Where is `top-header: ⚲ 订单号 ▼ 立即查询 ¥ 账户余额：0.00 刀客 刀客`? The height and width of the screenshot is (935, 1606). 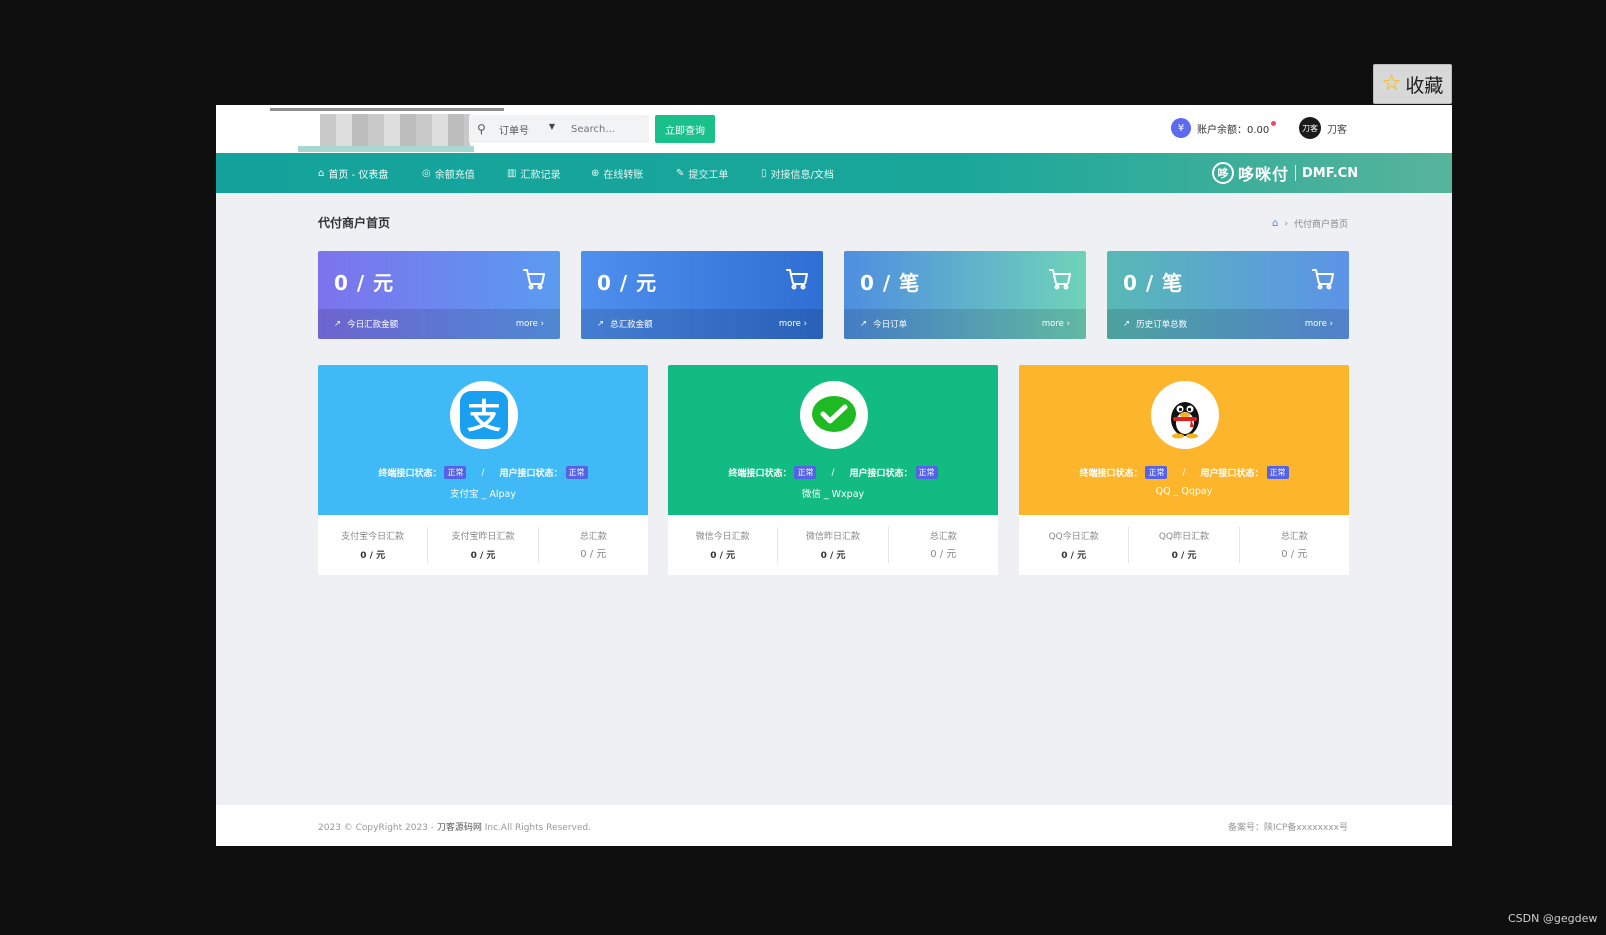 top-header: ⚲ 订单号 ▼ 立即查询 ¥ 账户余额：0.00 刀客 刀客 is located at coordinates (834, 129).